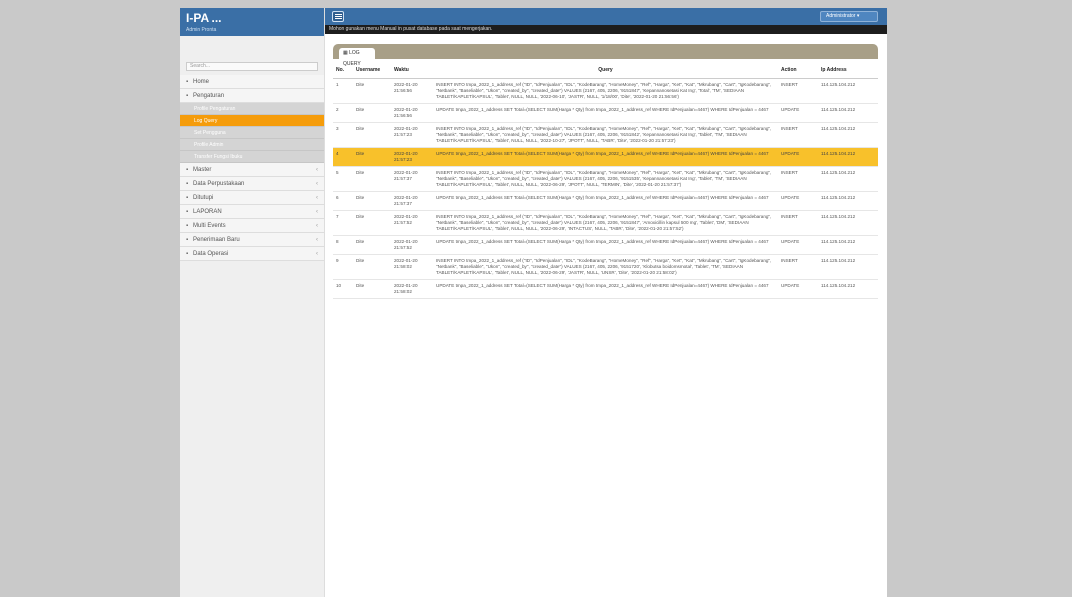 The width and height of the screenshot is (1072, 597). Describe the element at coordinates (252, 240) in the screenshot. I see `sidebar-item-penerimaan-baru: ▪ Penerimaan Baru ‹` at that location.